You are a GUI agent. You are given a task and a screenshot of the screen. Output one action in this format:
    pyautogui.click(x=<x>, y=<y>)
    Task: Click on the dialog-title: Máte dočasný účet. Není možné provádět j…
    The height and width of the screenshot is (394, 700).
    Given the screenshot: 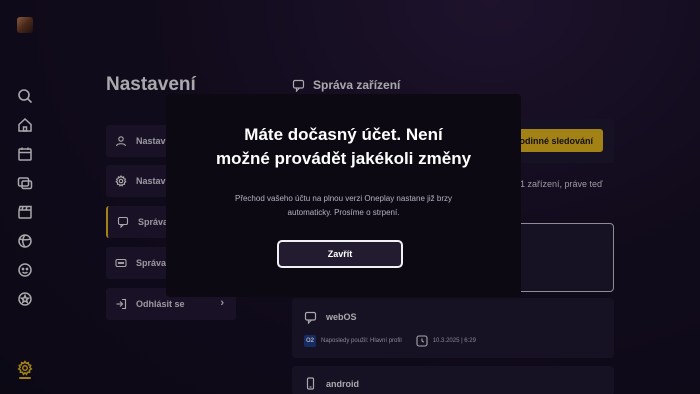 What is the action you would take?
    pyautogui.click(x=343, y=147)
    